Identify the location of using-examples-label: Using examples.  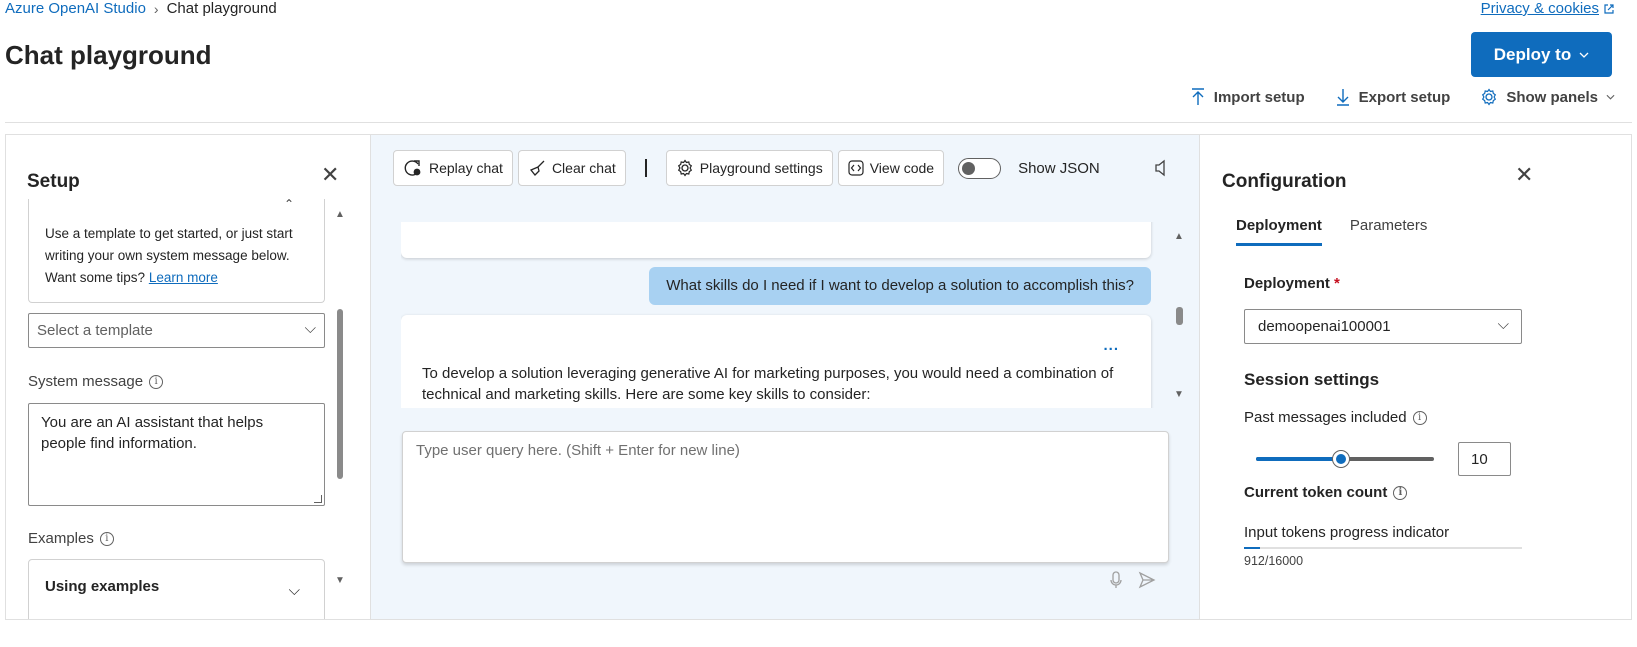
(102, 586).